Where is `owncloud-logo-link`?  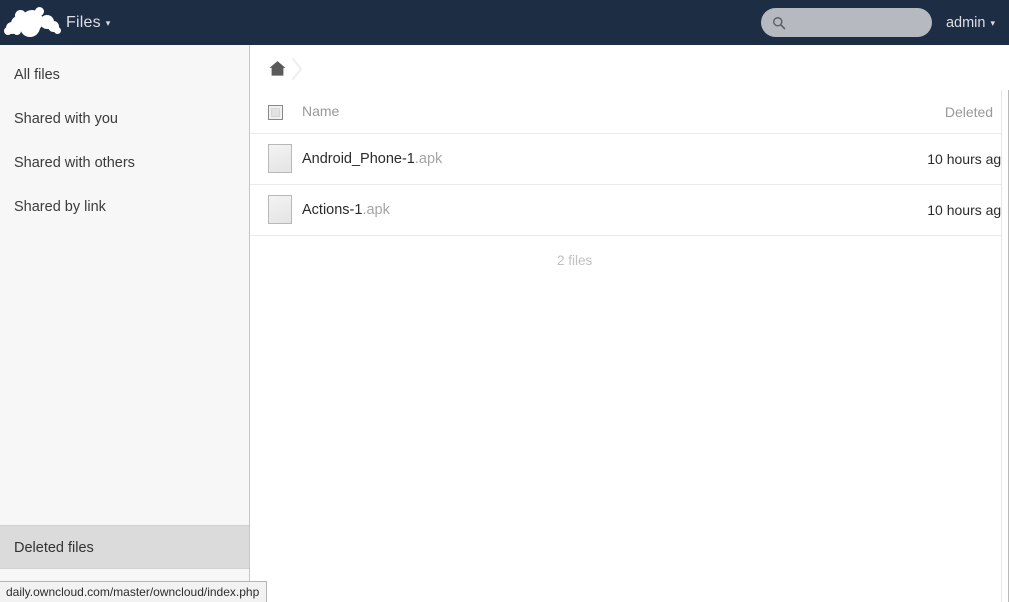
owncloud-logo-link is located at coordinates (33, 22).